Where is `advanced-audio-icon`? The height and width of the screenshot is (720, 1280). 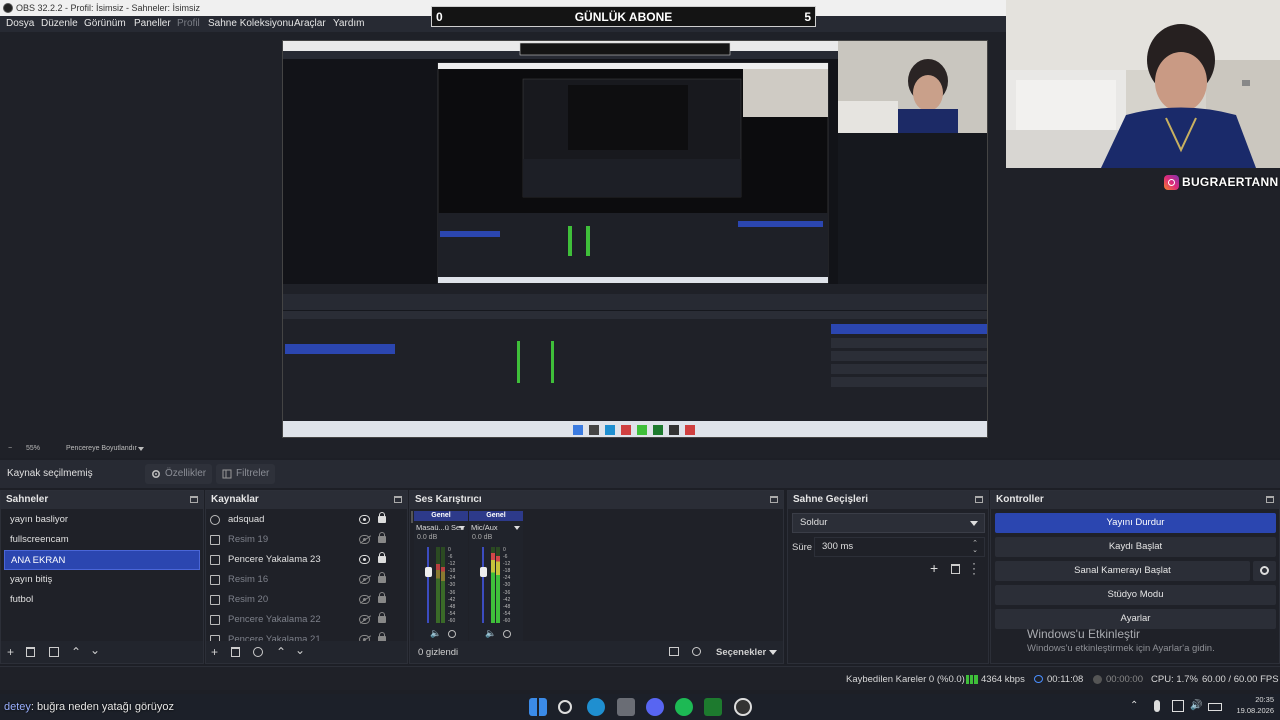
advanced-audio-icon is located at coordinates (696, 651).